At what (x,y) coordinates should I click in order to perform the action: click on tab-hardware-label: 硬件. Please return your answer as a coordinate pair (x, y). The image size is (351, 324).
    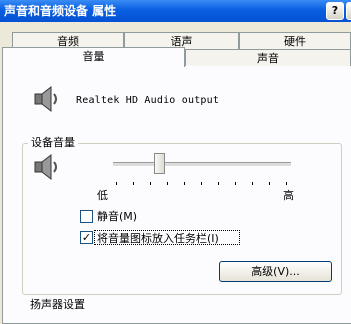
    Looking at the image, I should click on (295, 41).